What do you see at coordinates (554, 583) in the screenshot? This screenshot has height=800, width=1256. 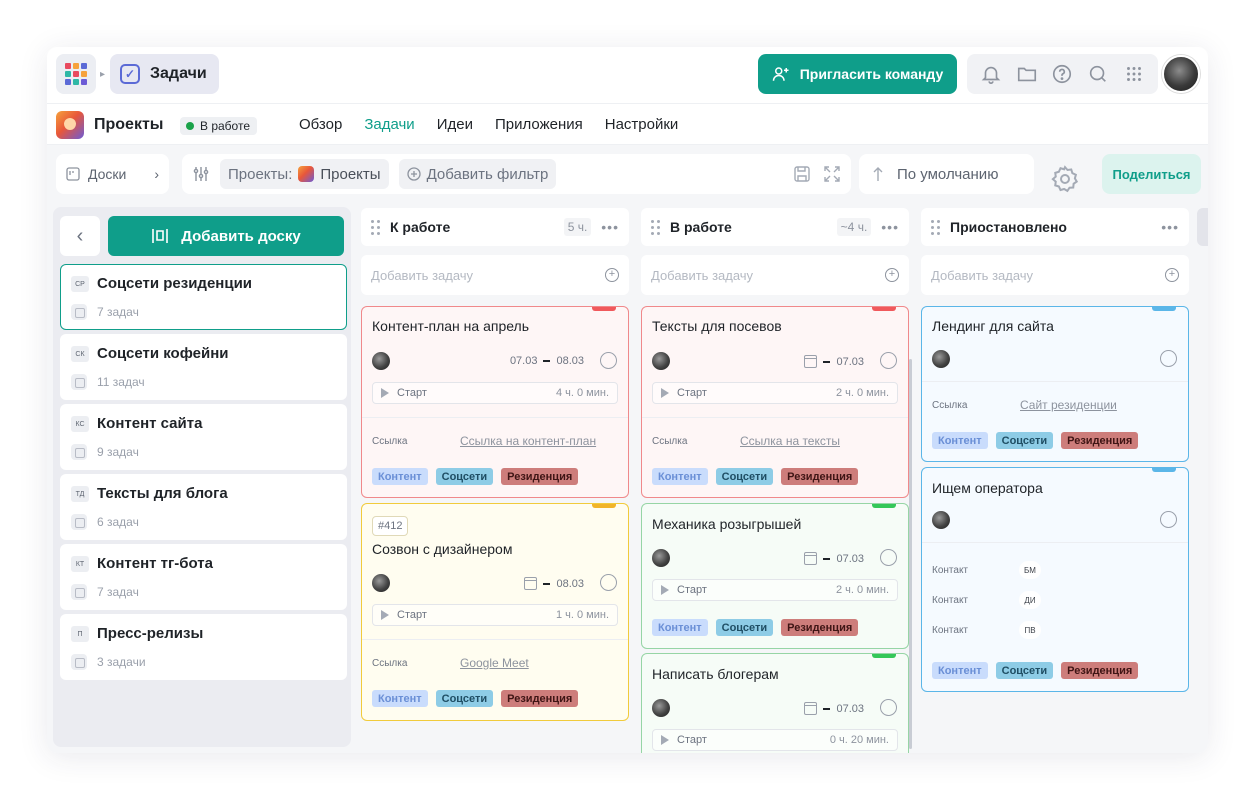 I see `task-dates: 08.03` at bounding box center [554, 583].